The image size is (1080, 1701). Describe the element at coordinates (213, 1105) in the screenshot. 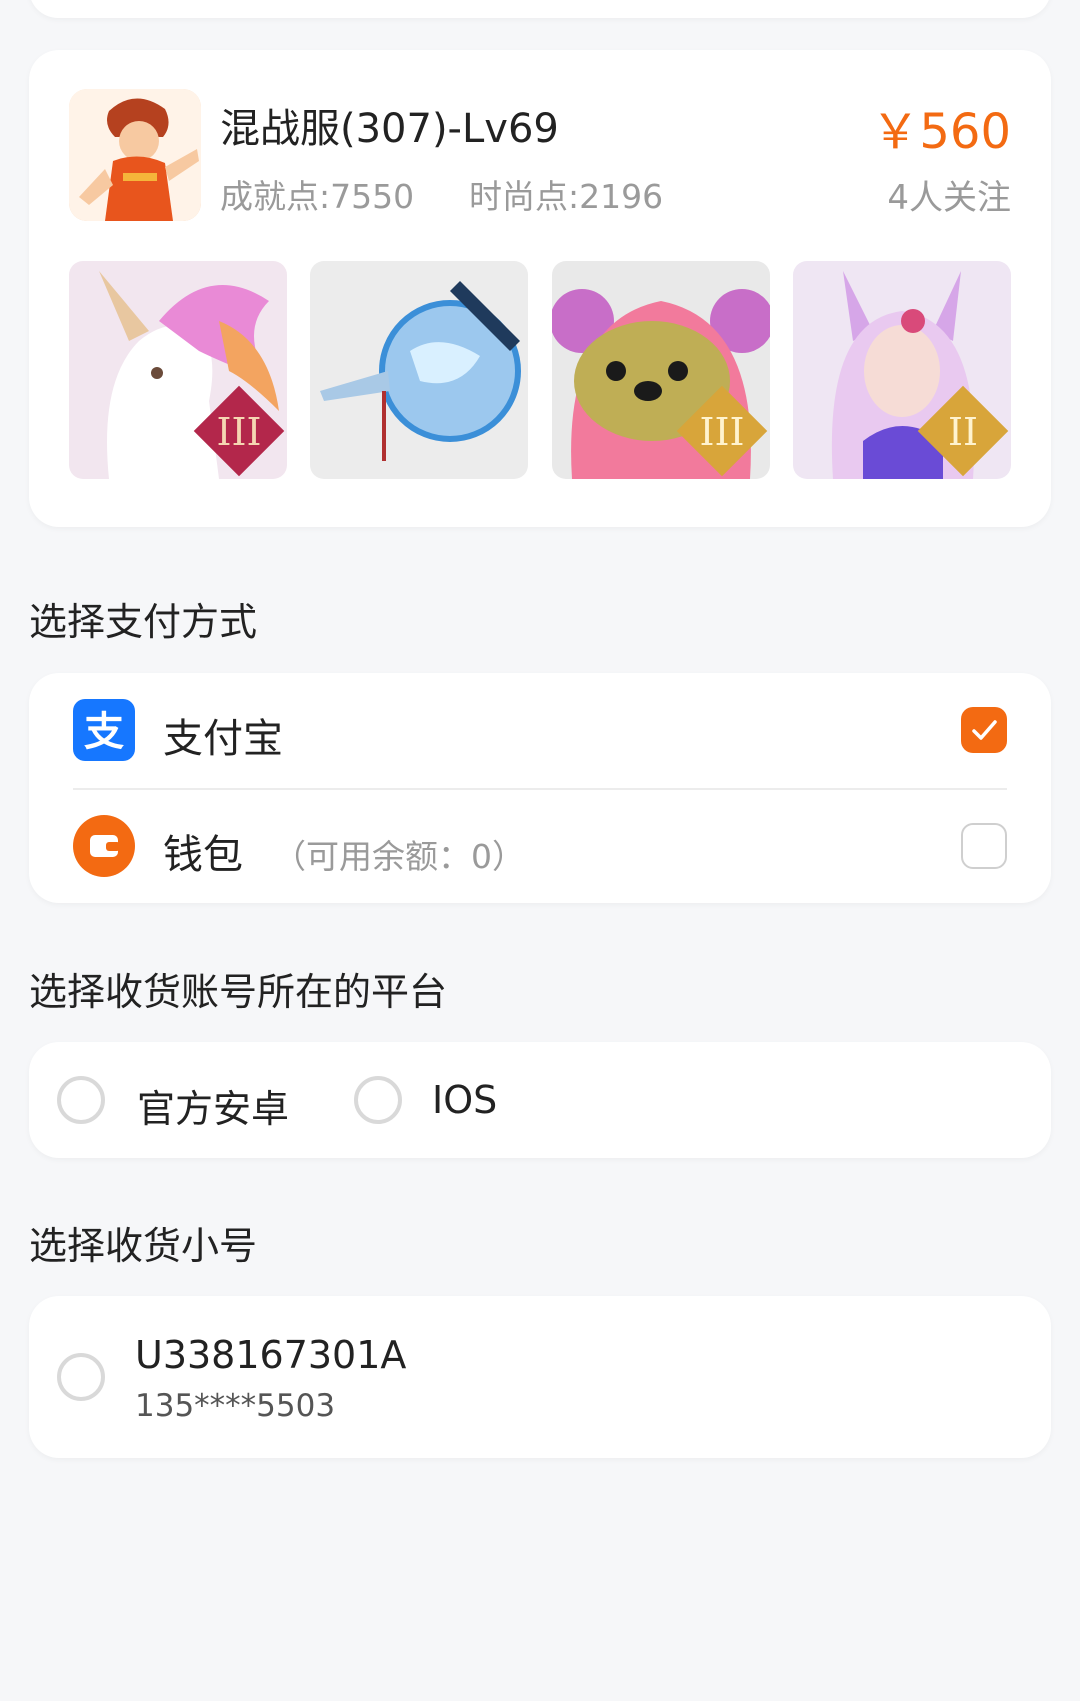

I see `android-label: 官方安卓` at that location.